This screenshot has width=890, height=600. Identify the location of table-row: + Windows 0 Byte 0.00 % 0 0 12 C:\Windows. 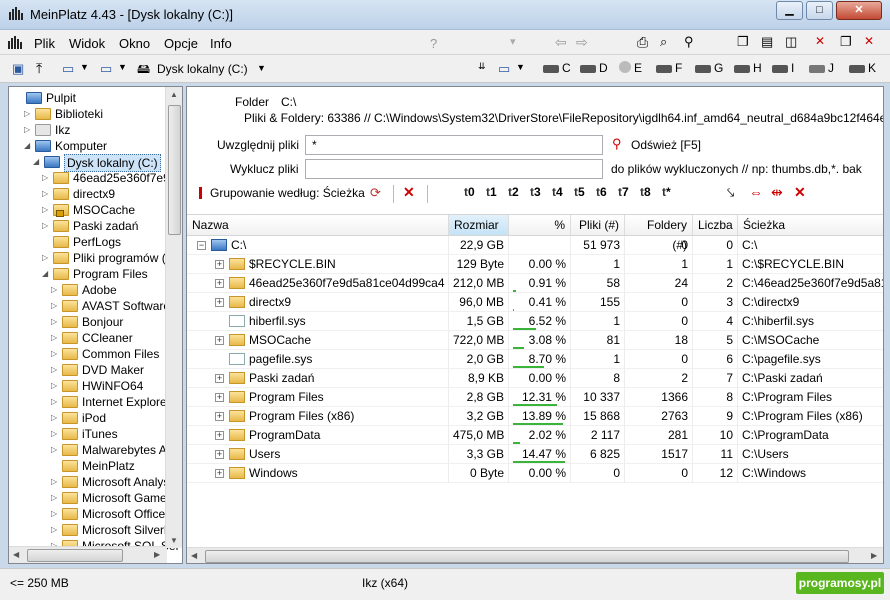
(535, 473).